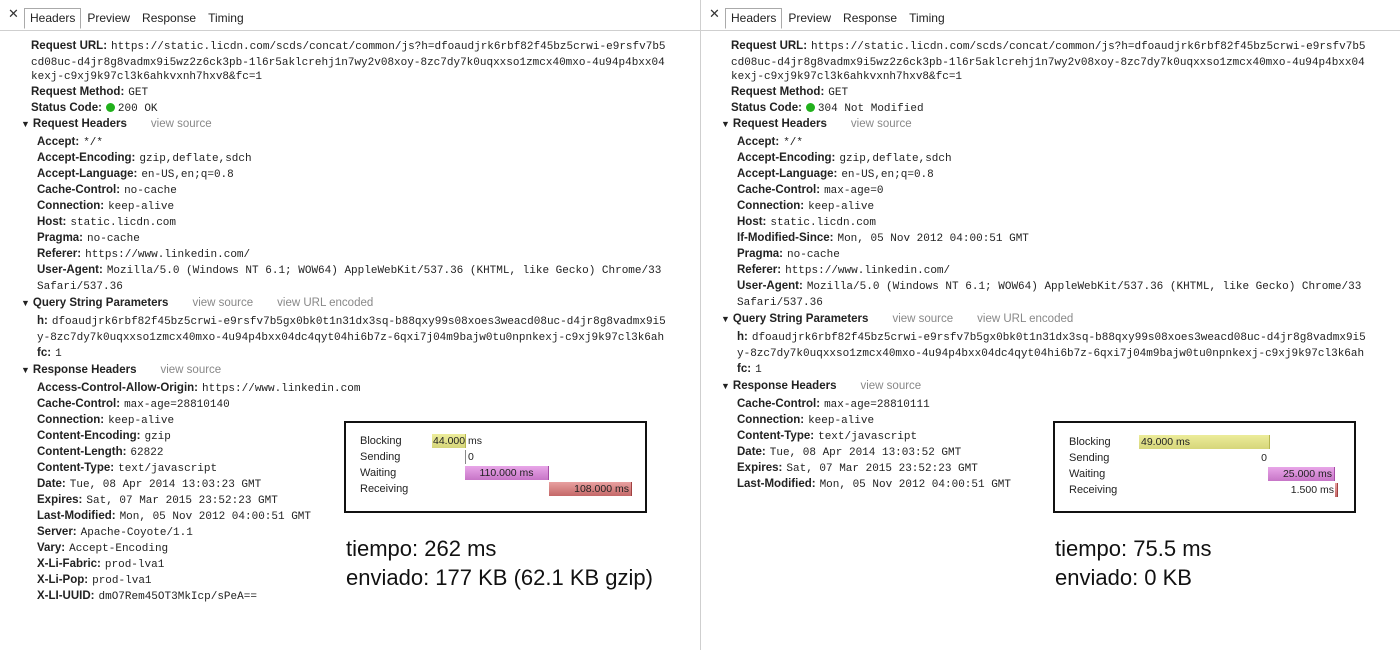  What do you see at coordinates (87, 174) in the screenshot?
I see `header-key: Accept-Language:` at bounding box center [87, 174].